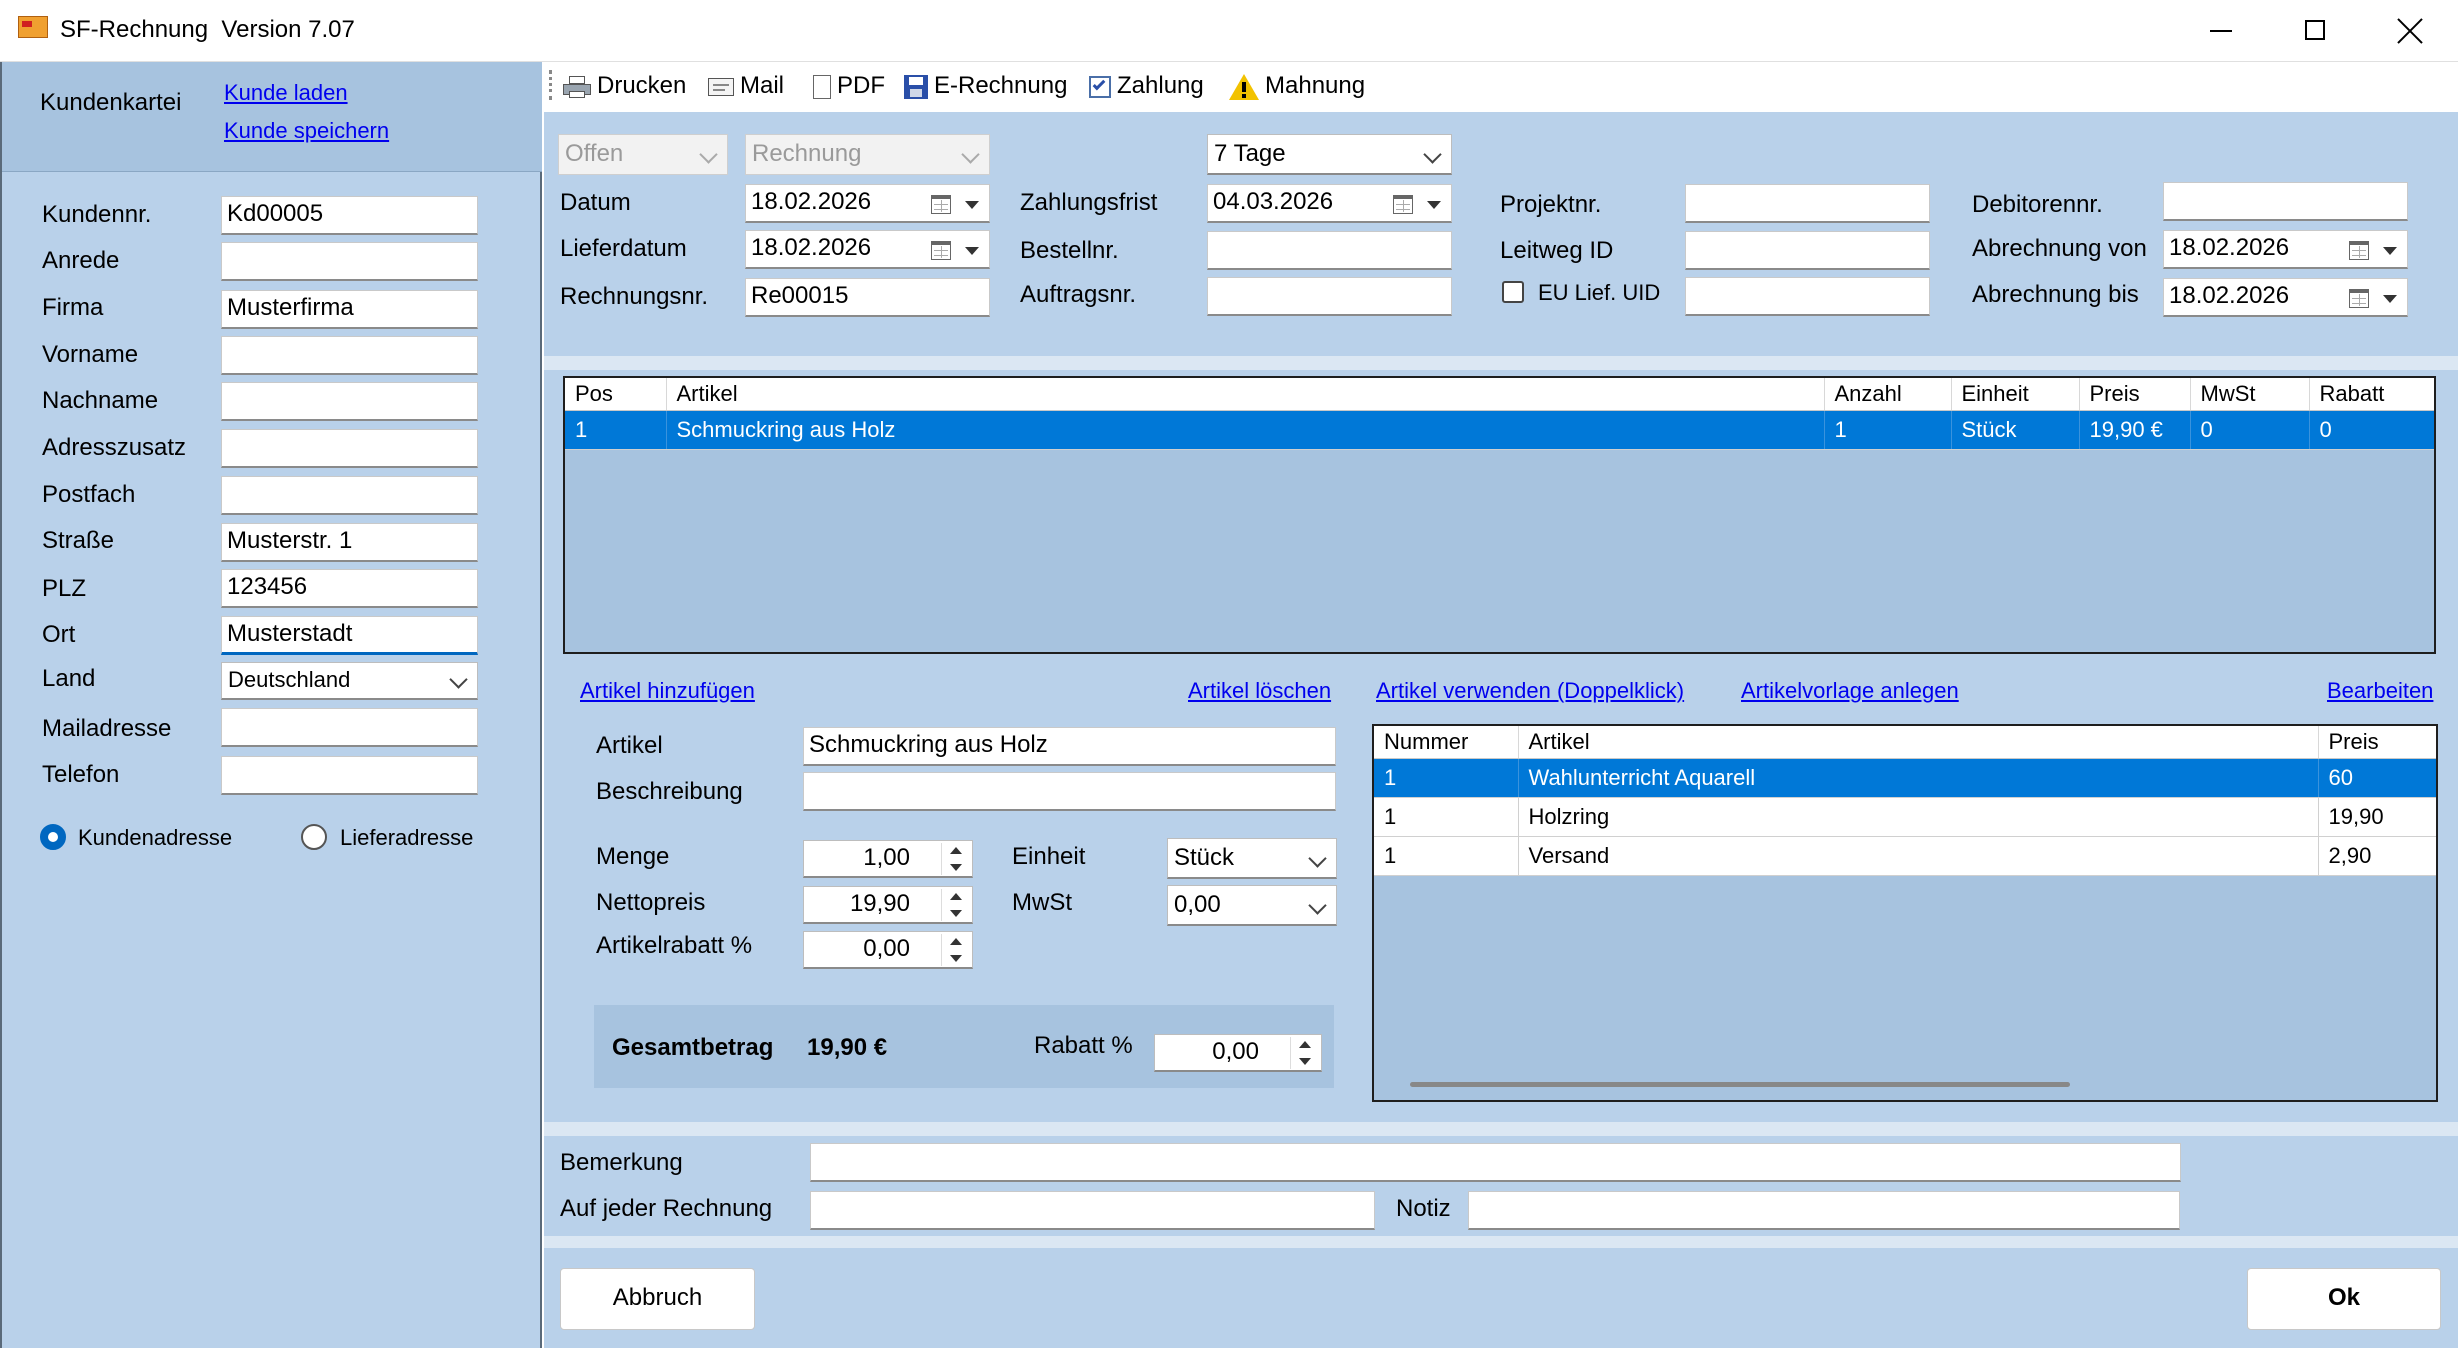 This screenshot has height=1348, width=2458. Describe the element at coordinates (2221, 31) in the screenshot. I see `minimize-icon` at that location.